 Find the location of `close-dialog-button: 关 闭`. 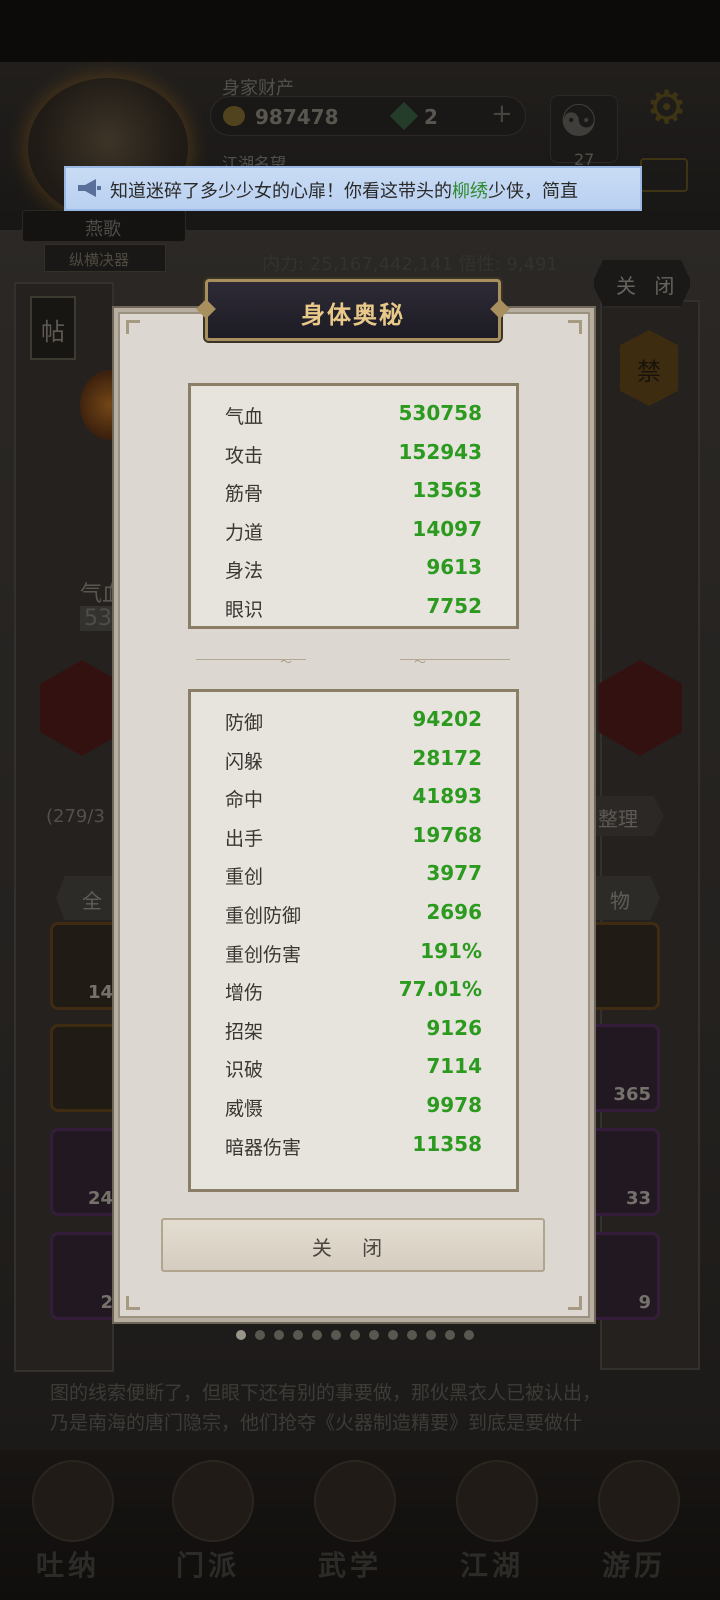

close-dialog-button: 关 闭 is located at coordinates (353, 1245).